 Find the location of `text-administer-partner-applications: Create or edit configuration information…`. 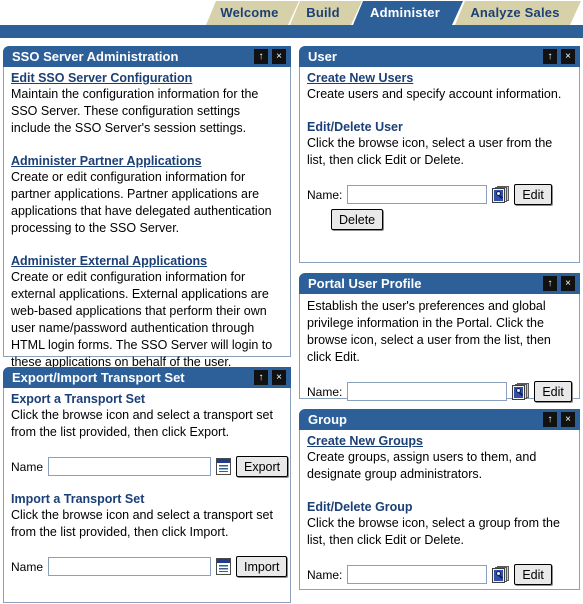

text-administer-partner-applications: Create or edit configuration information… is located at coordinates (141, 202).